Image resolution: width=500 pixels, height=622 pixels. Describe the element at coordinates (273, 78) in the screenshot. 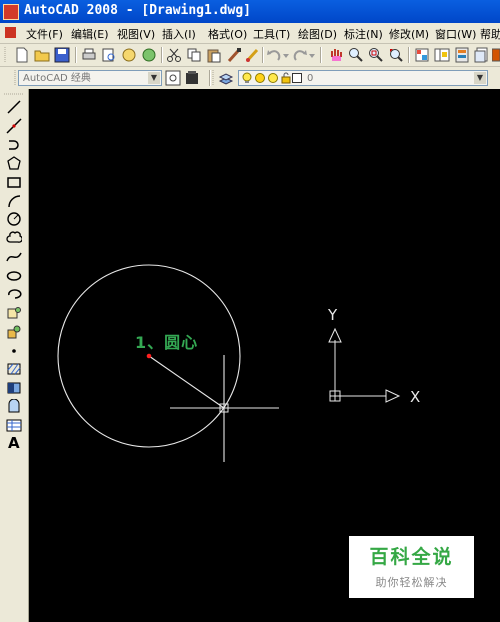

I see `viewport-thaw-icon` at that location.